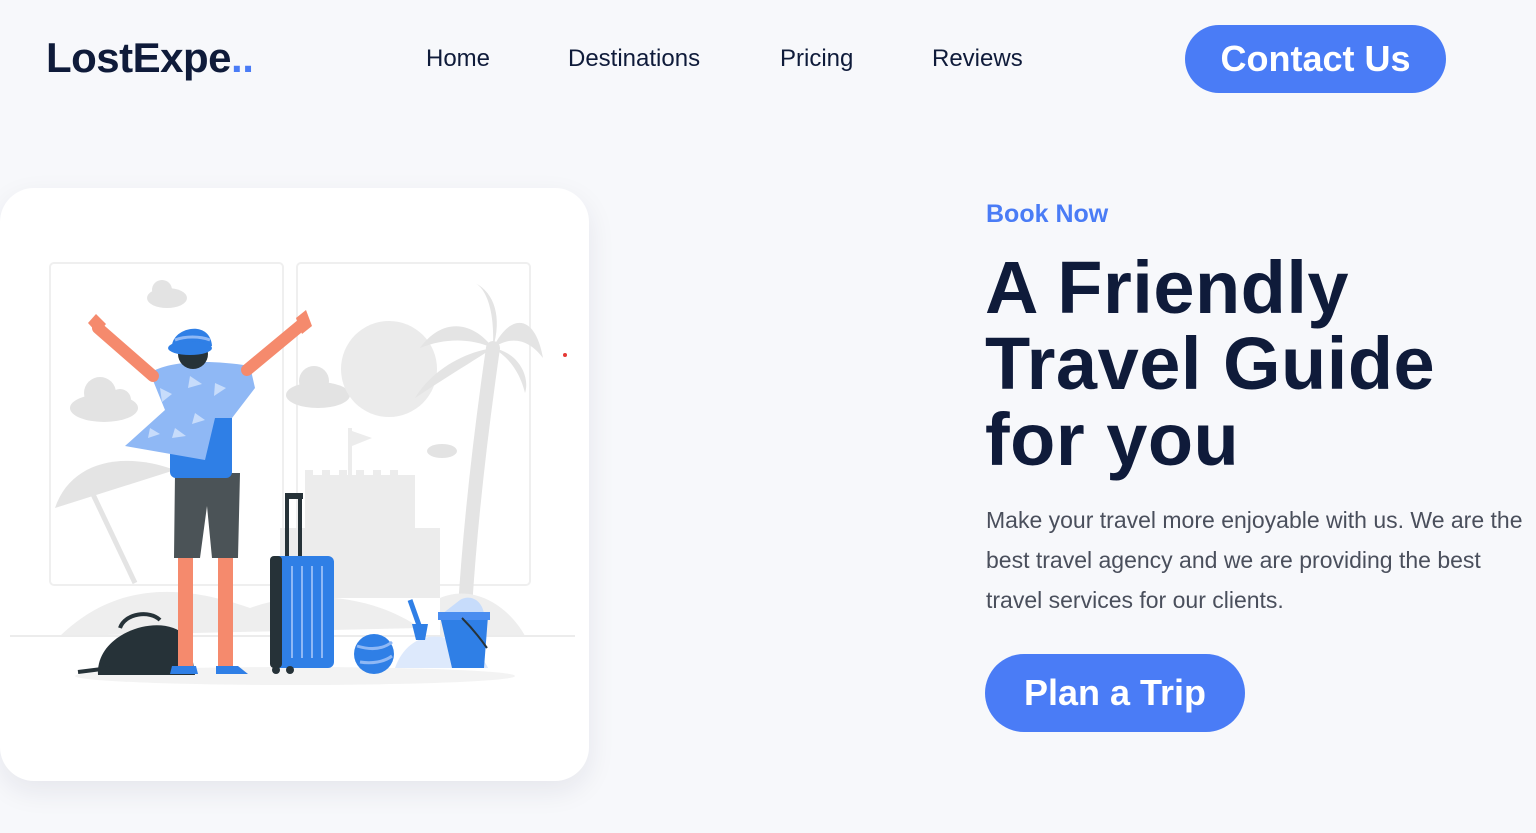 The image size is (1536, 833). What do you see at coordinates (458, 59) in the screenshot?
I see `nav-link-home: Home` at bounding box center [458, 59].